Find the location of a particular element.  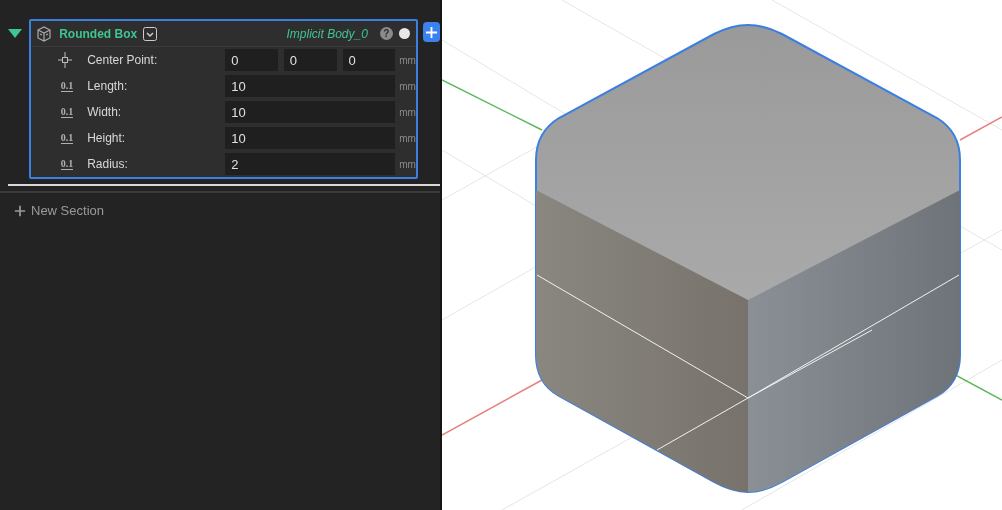

box-mesh-icon is located at coordinates (44, 33).